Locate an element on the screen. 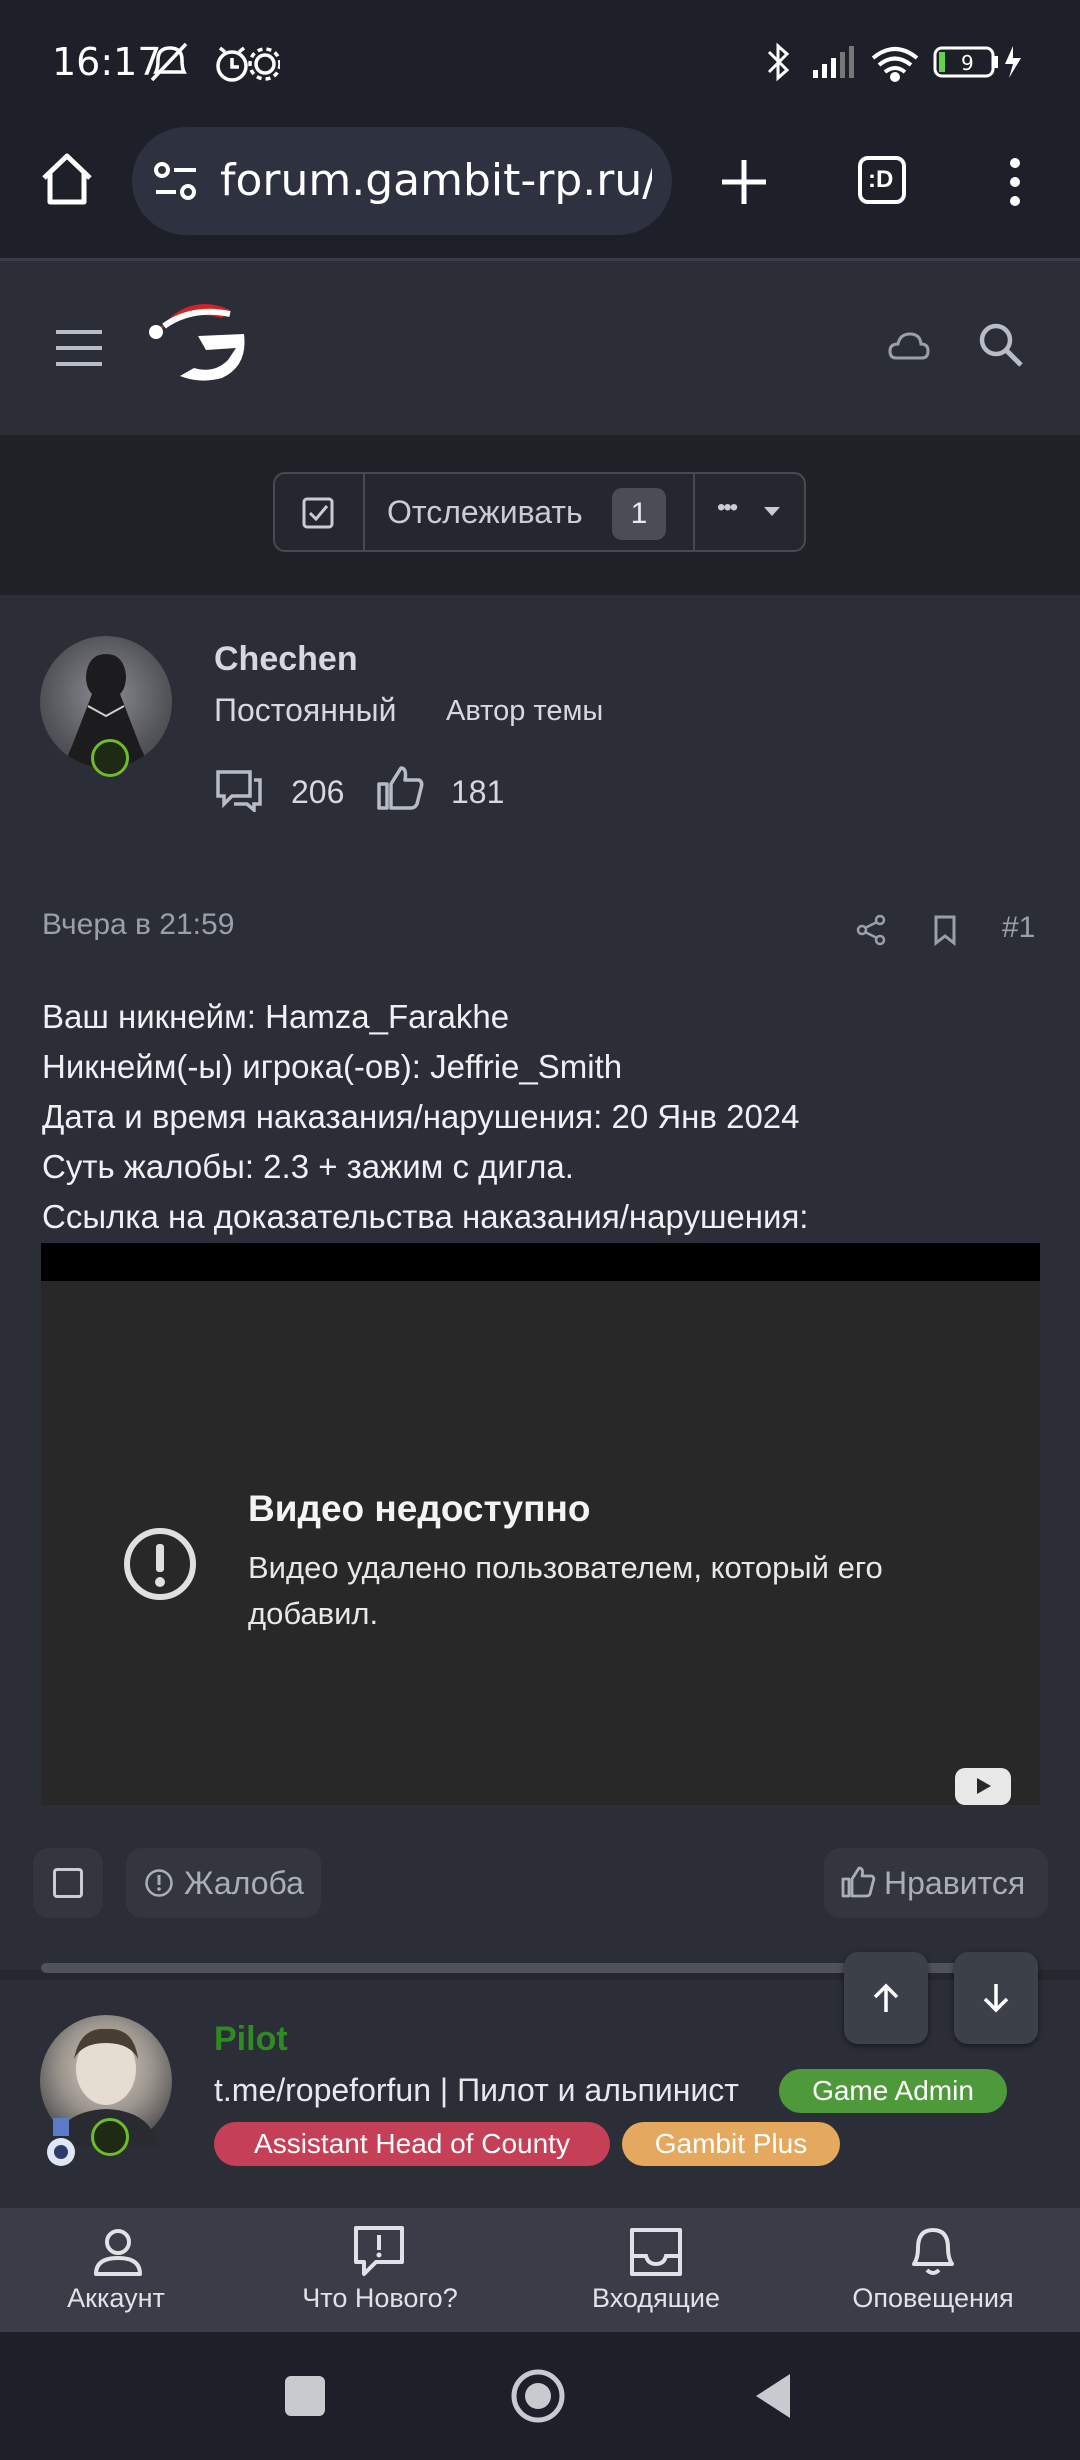  charging-icon is located at coordinates (1013, 62).